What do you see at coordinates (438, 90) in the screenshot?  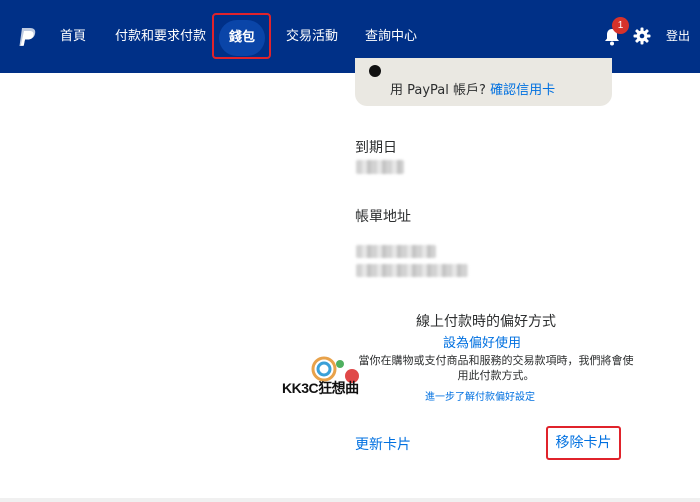 I see `notice-text-prefix: 用 PayPal 帳戶?` at bounding box center [438, 90].